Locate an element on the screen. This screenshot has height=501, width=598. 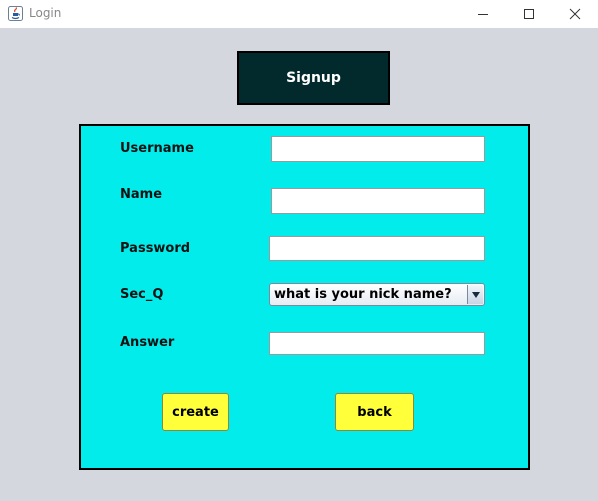
name-label: Name is located at coordinates (141, 194).